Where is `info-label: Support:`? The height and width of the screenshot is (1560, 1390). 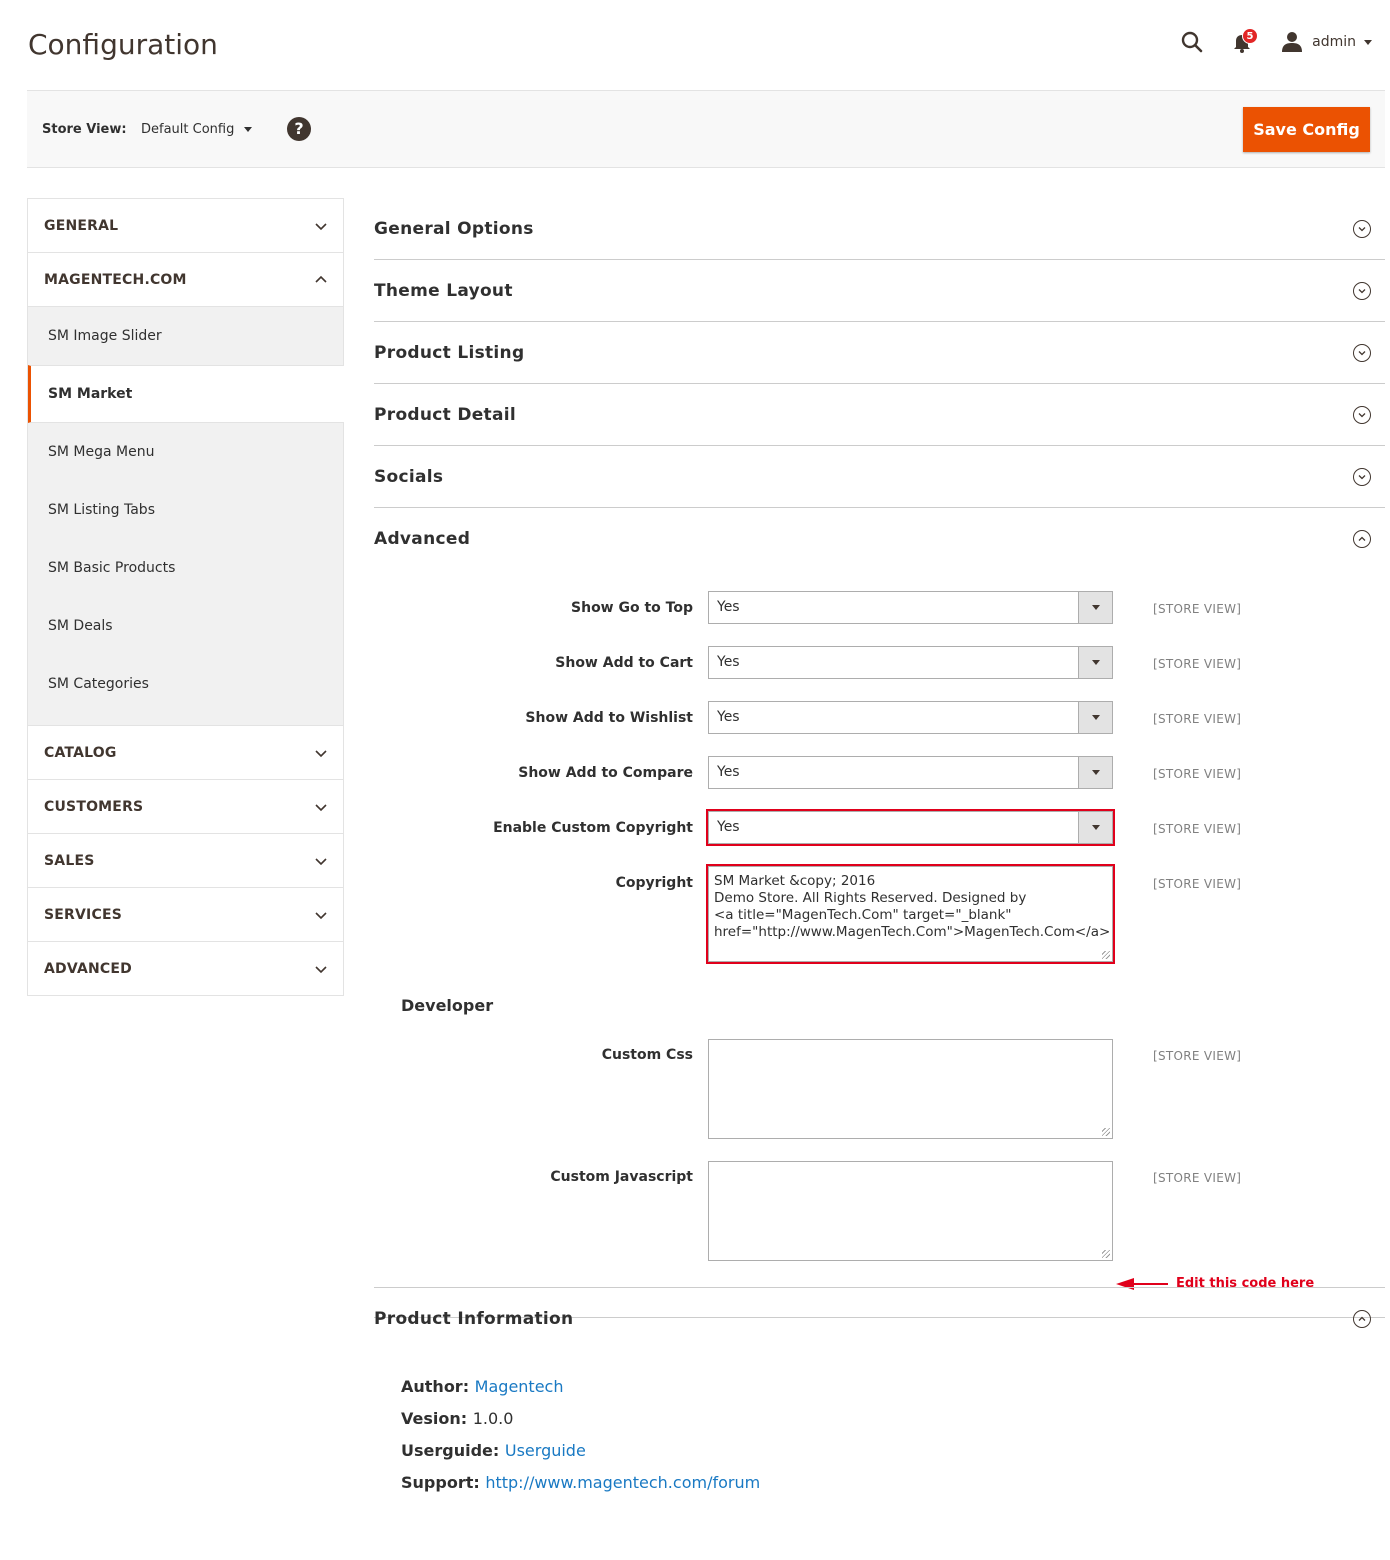
info-label: Support: is located at coordinates (440, 1482).